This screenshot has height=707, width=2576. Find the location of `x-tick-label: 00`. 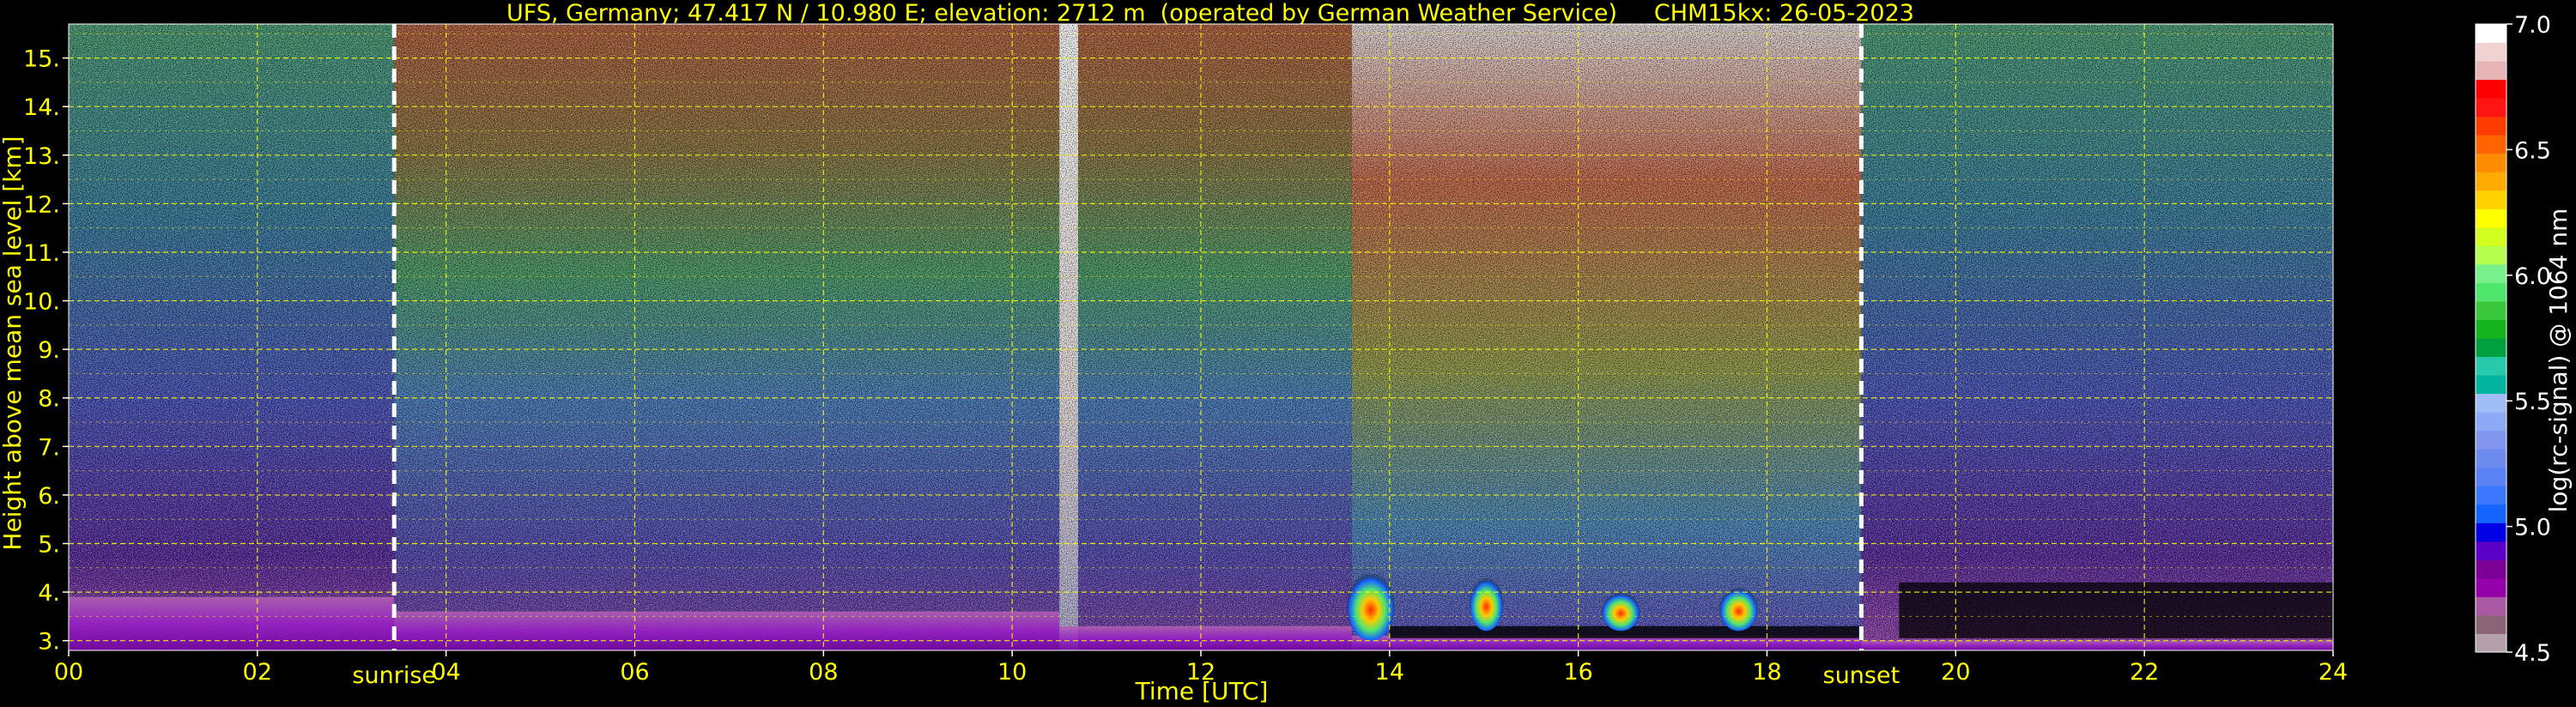

x-tick-label: 00 is located at coordinates (68, 672).